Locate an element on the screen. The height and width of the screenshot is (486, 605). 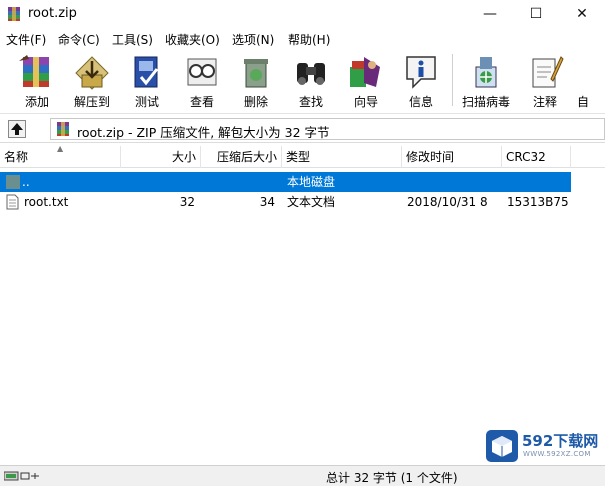
window-title: root.zip is located at coordinates (52, 13).